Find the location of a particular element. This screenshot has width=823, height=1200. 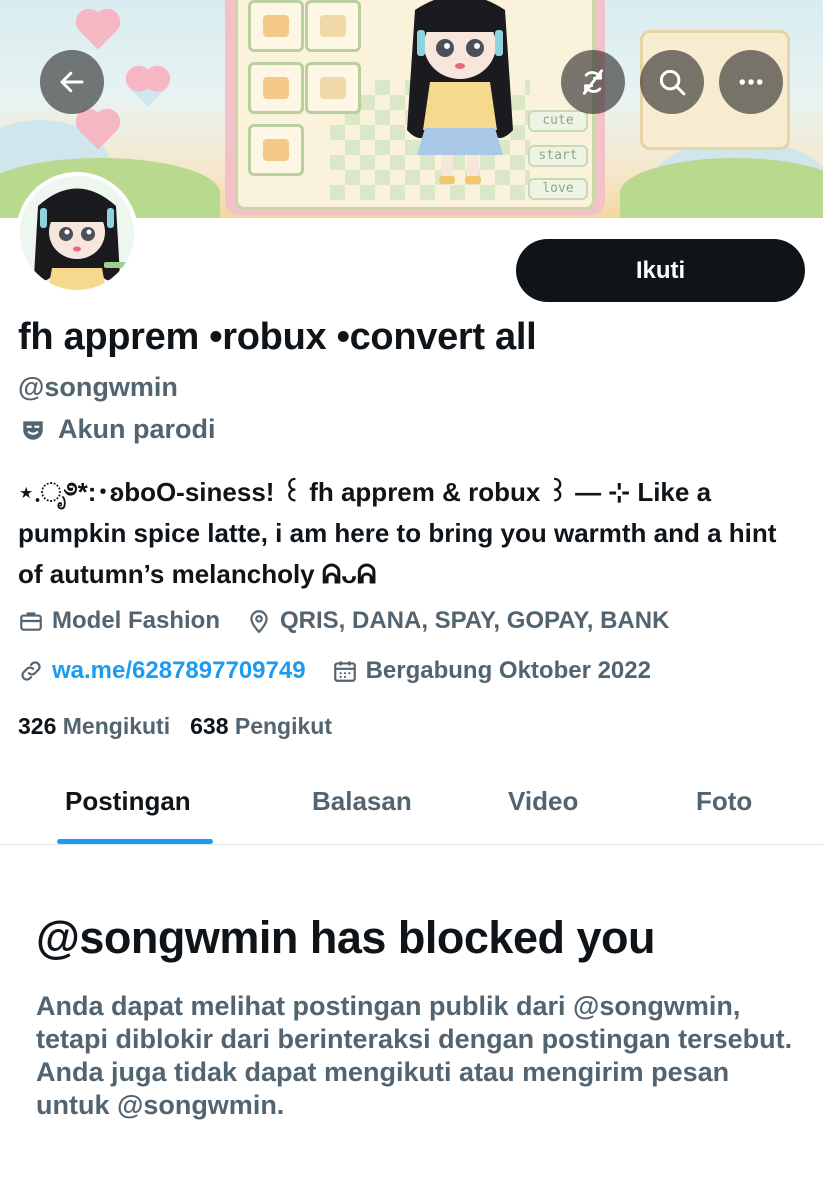

sync-button is located at coordinates (593, 82).